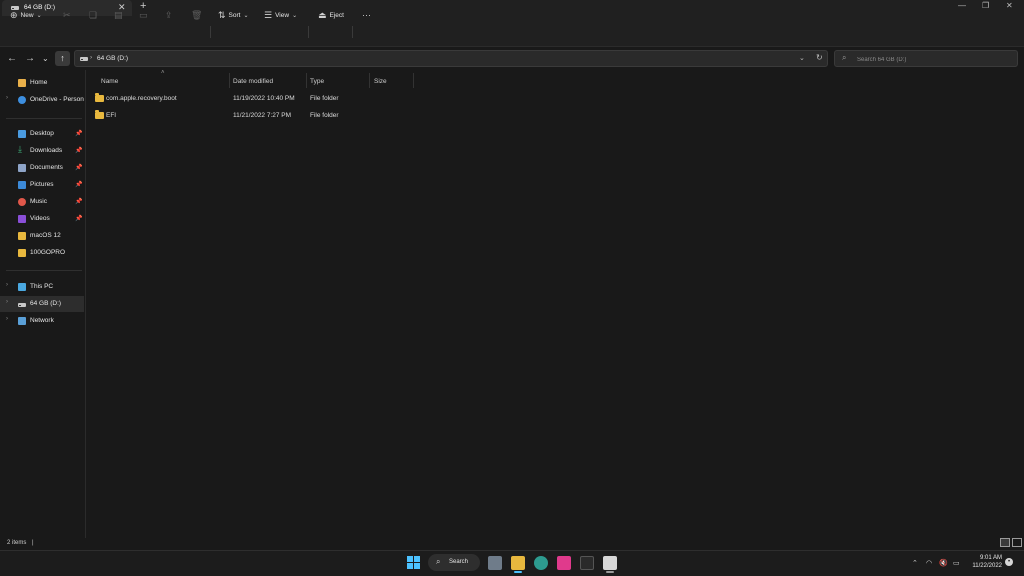  I want to click on sidebar-item-label: 100GOPRO, so click(48, 252).